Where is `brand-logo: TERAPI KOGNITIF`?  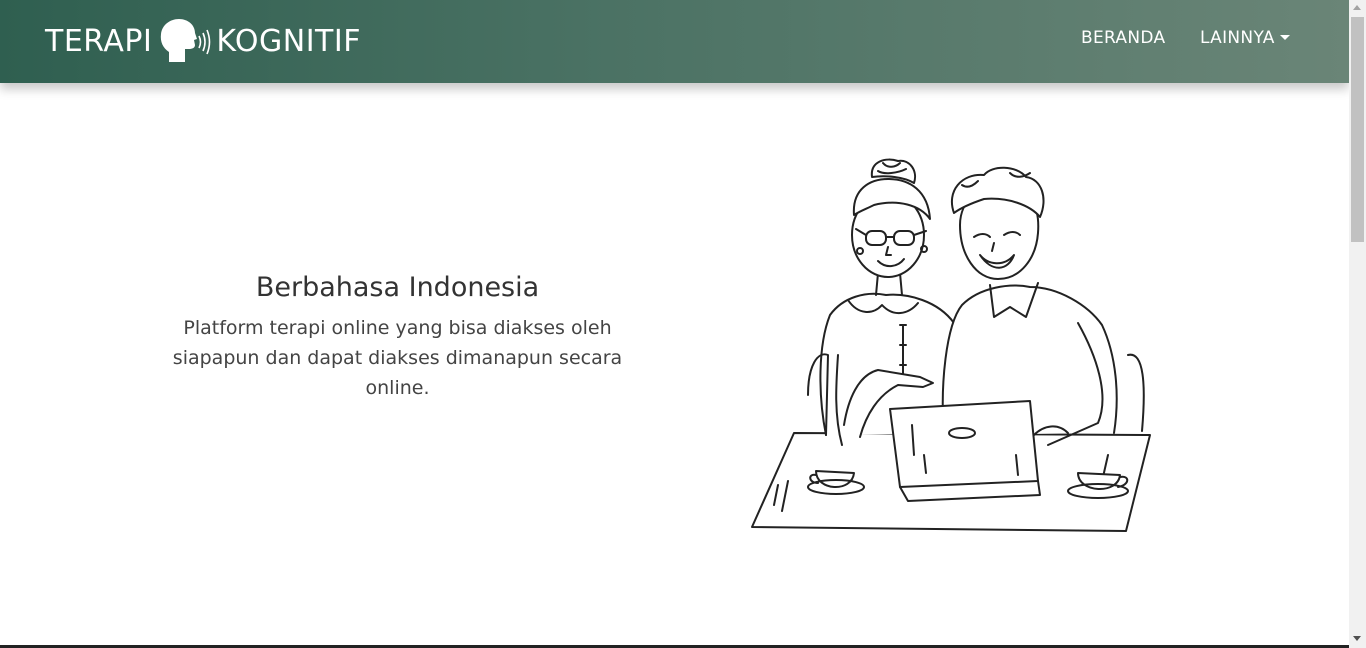
brand-logo: TERAPI KOGNITIF is located at coordinates (203, 42).